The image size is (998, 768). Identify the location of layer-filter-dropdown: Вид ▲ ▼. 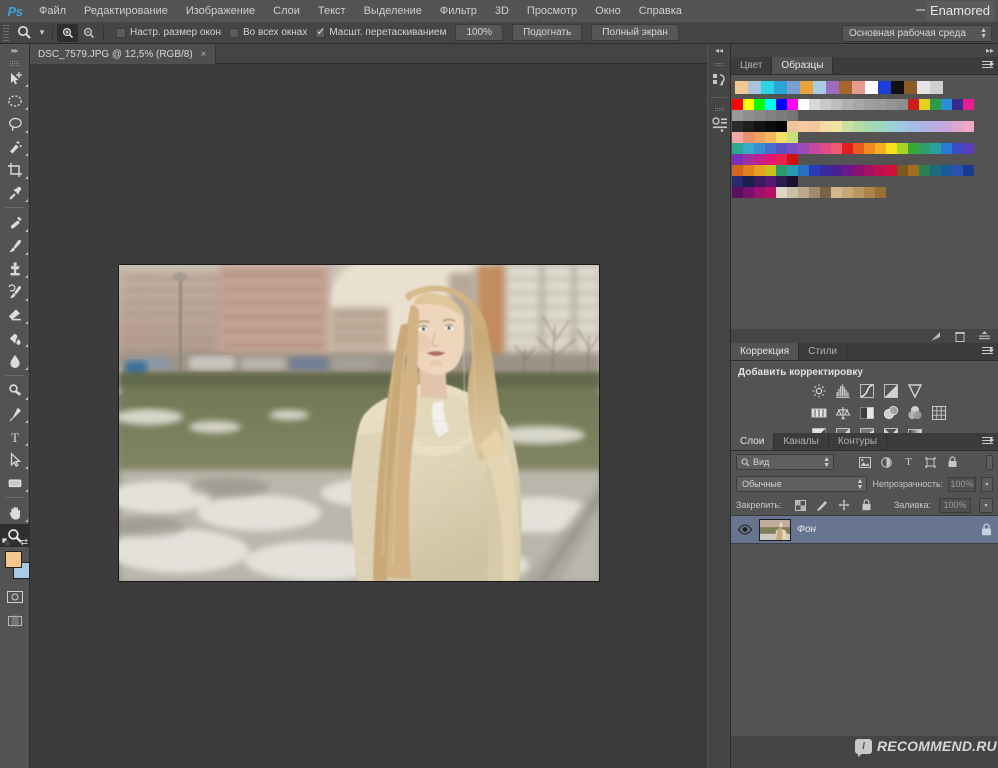
(785, 462).